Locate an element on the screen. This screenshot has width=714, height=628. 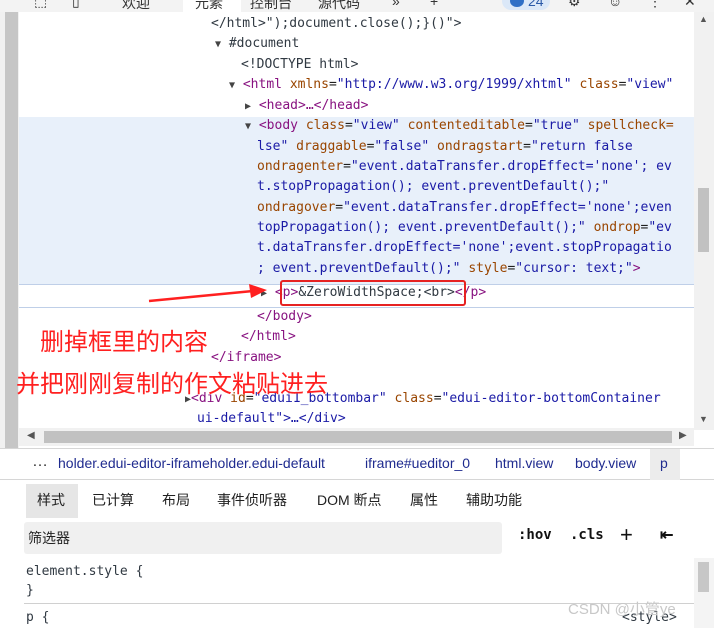
rules-scroll-thumb is located at coordinates (703, 577).